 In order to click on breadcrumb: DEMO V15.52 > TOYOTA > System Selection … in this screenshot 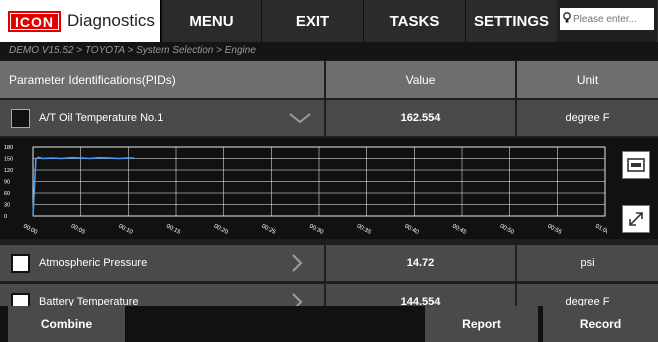, I will do `click(329, 51)`.